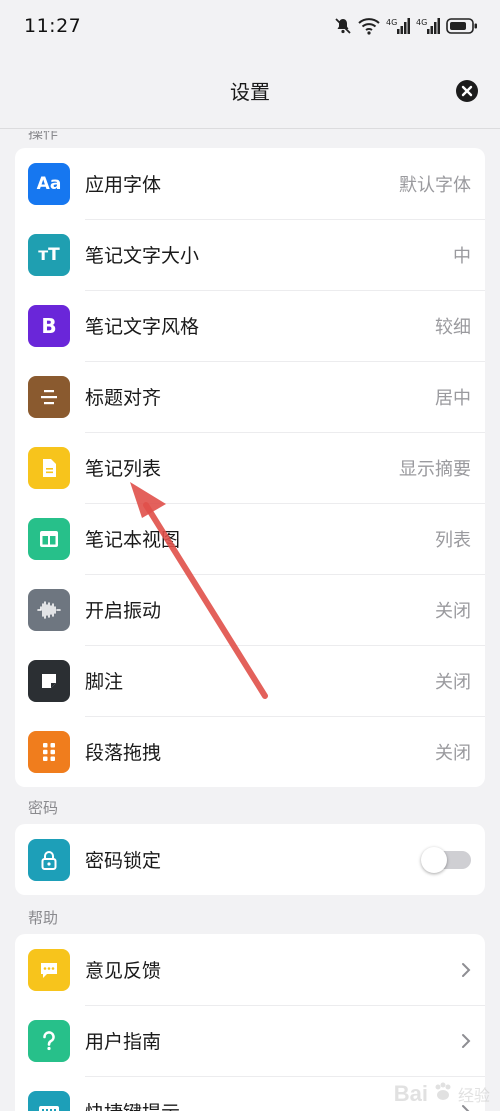 The height and width of the screenshot is (1111, 500). What do you see at coordinates (123, 185) in the screenshot?
I see `setting-label: 应用字体` at bounding box center [123, 185].